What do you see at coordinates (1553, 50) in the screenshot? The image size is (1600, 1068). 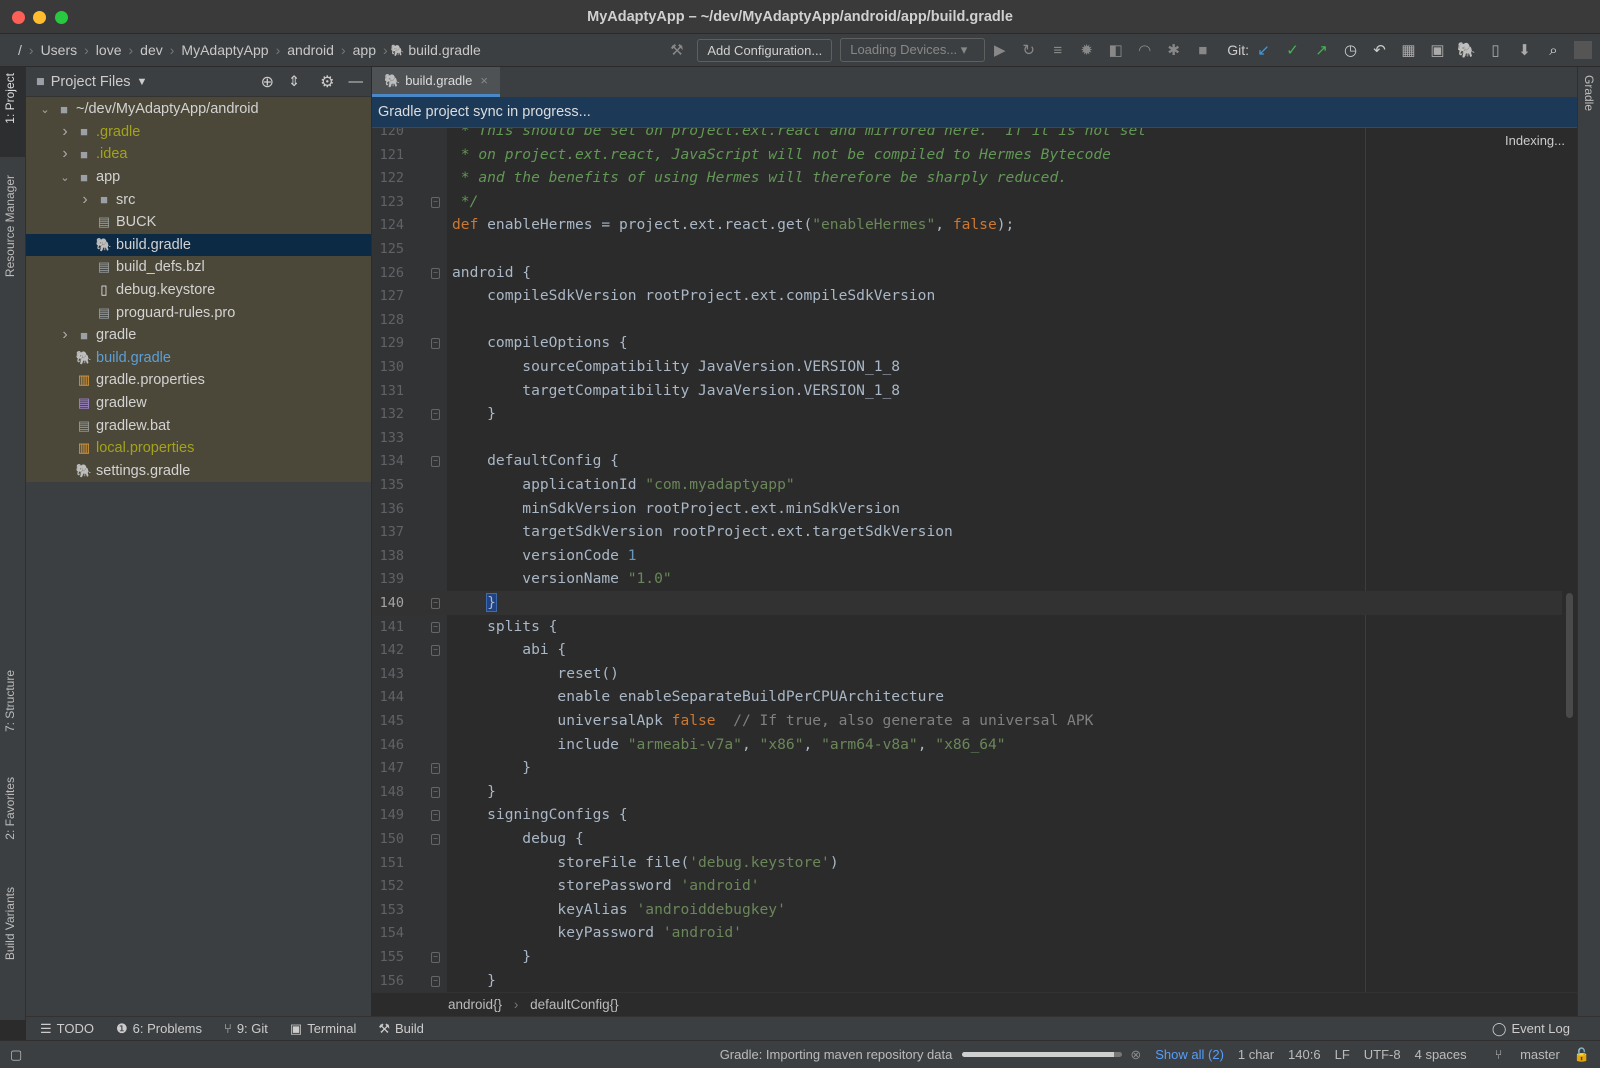 I see `search-icon: ⌕` at bounding box center [1553, 50].